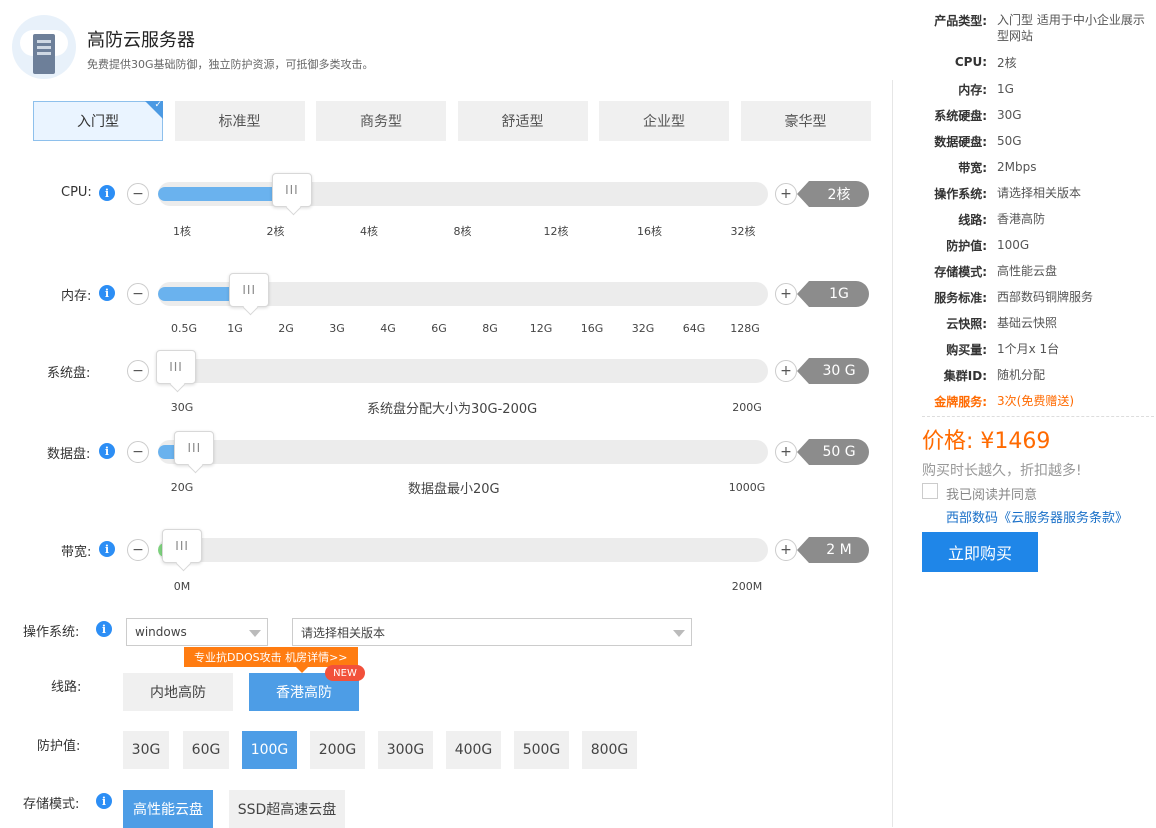 The width and height of the screenshot is (1156, 828). I want to click on system_disk-label: 系统盘:, so click(69, 373).